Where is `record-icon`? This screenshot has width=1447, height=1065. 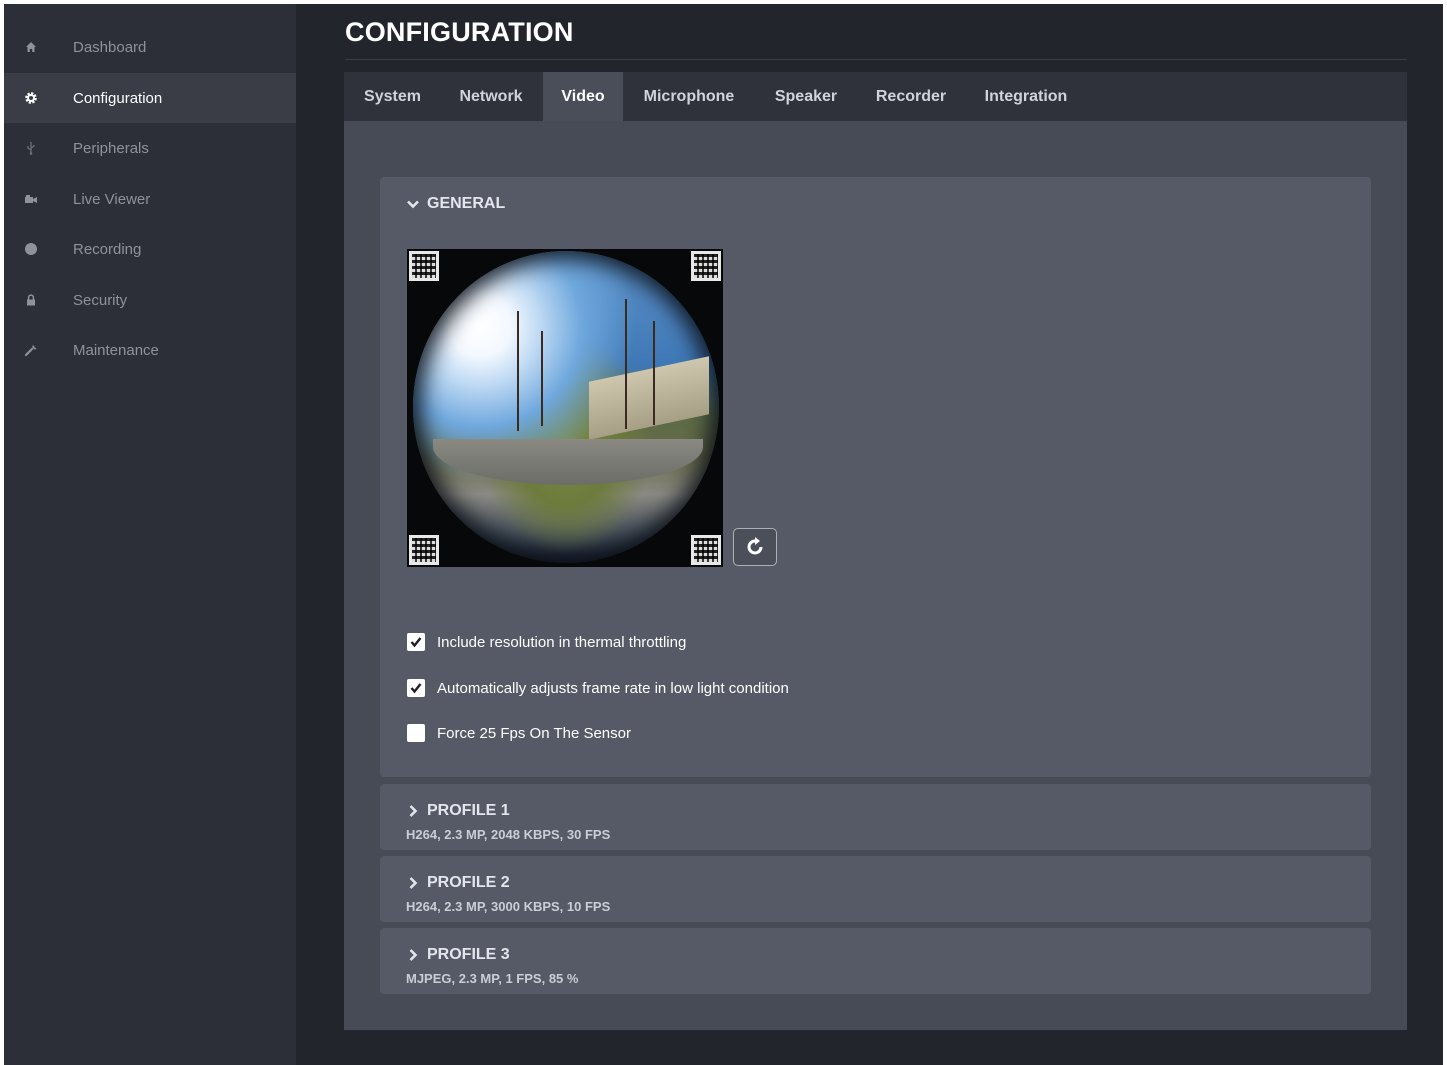
record-icon is located at coordinates (31, 249).